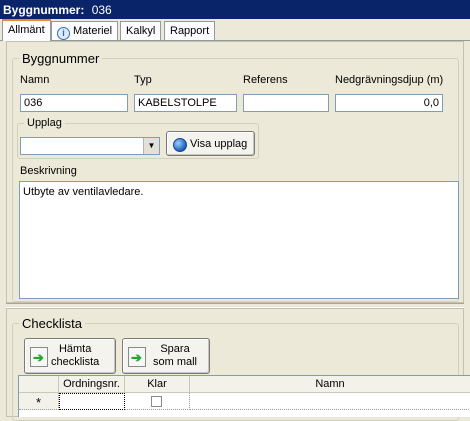 The width and height of the screenshot is (470, 421). Describe the element at coordinates (151, 146) in the screenshot. I see `chevron-down-icon: ▼` at that location.